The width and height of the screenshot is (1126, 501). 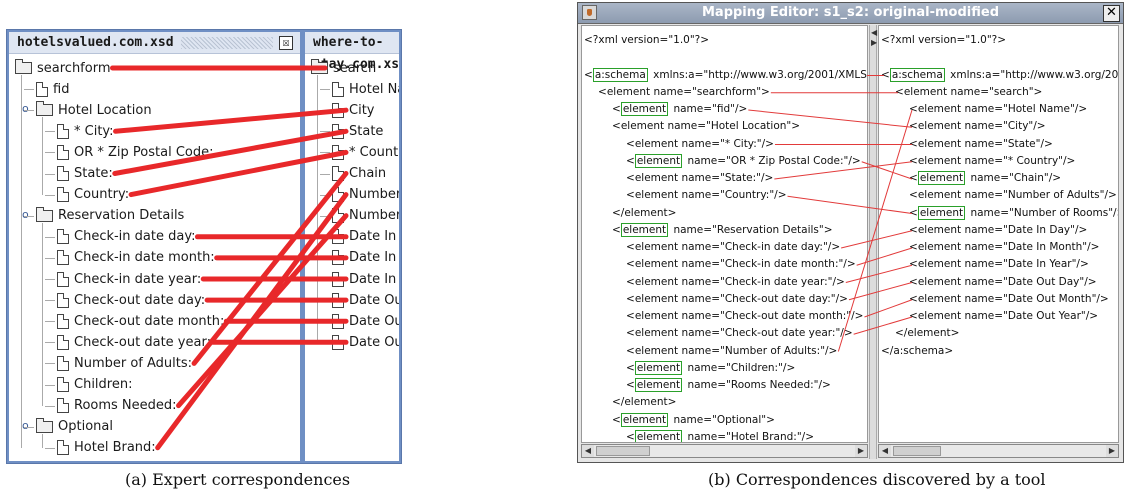 I want to click on target-xml-line: </element>, so click(x=927, y=333).